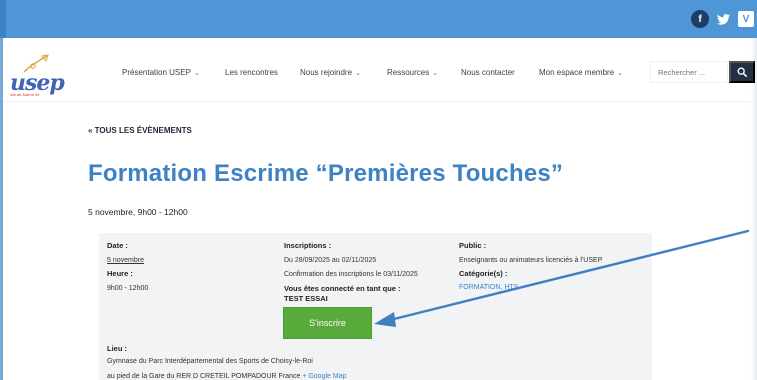  I want to click on nav-item-rejoindre: Nous rejoindre ⌄, so click(330, 72).